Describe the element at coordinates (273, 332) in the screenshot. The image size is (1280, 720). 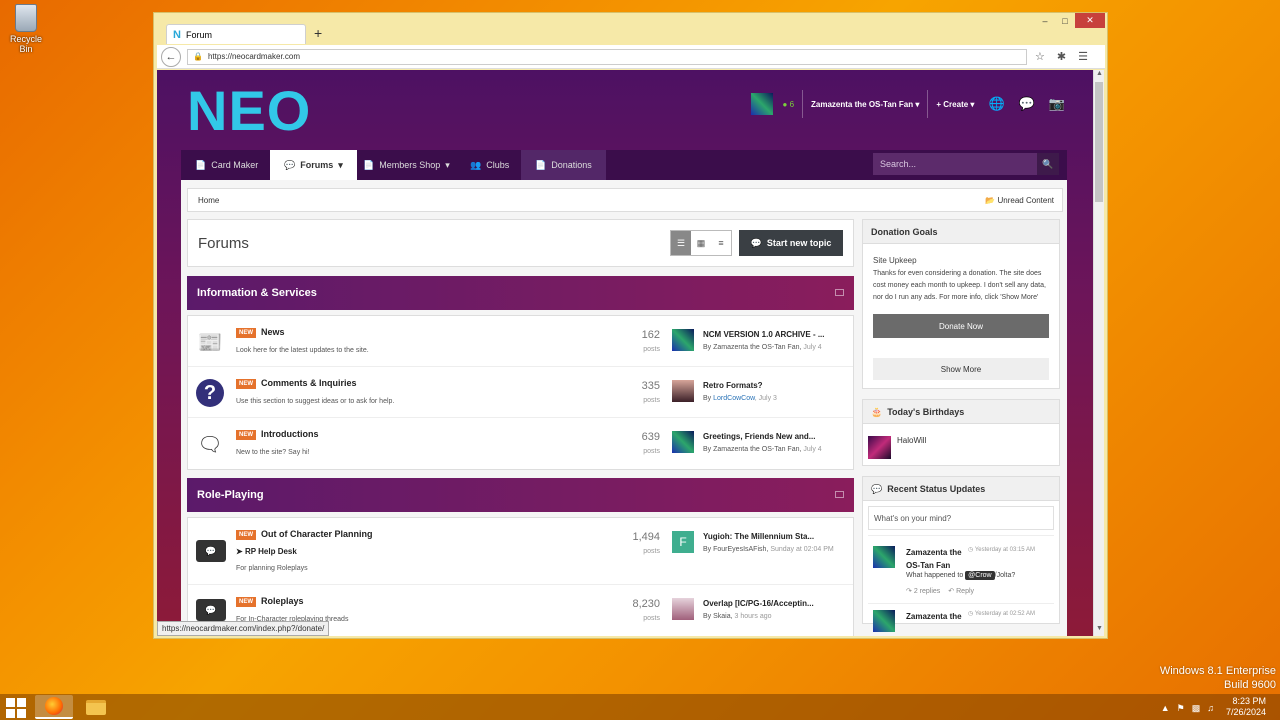
I see `forum-title: News` at that location.